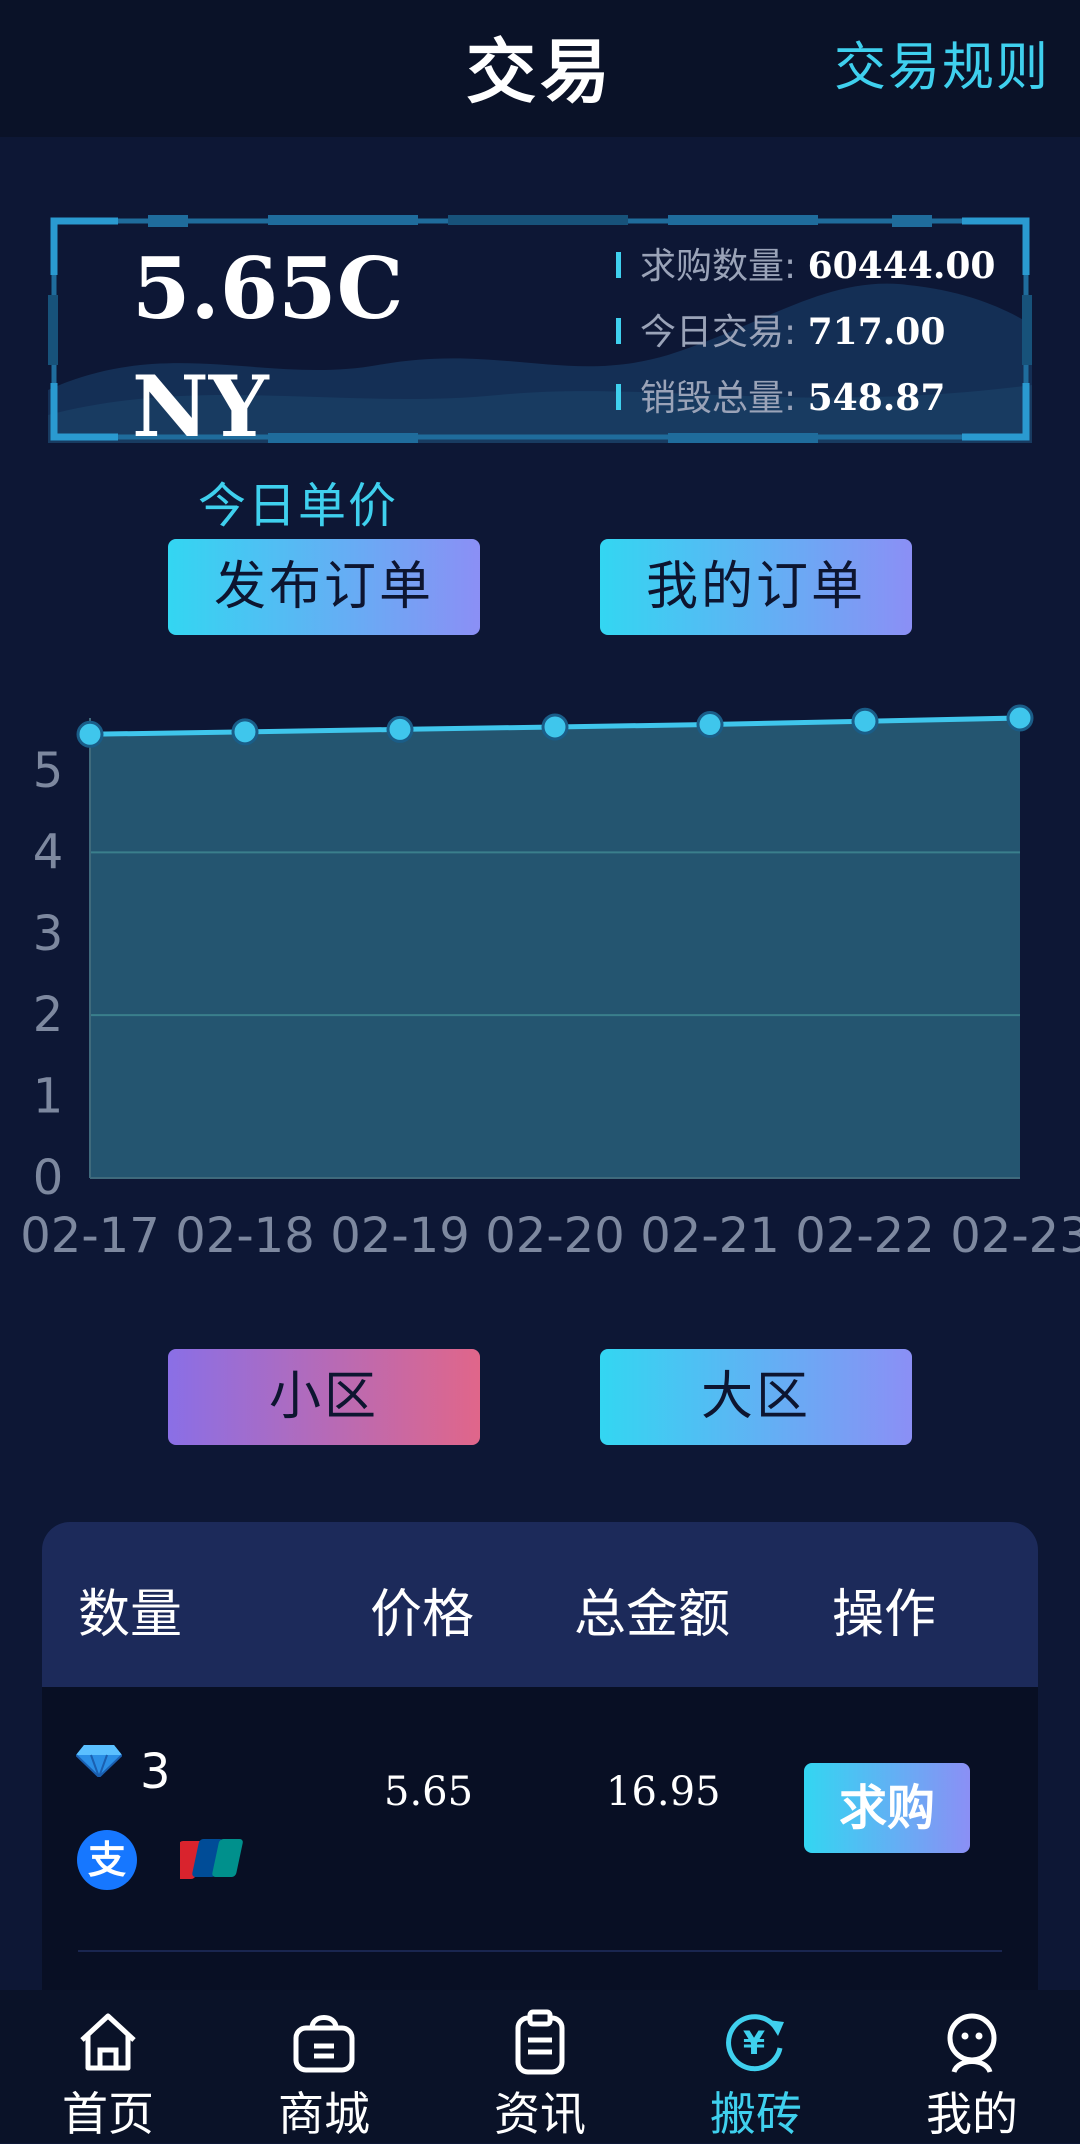 The width and height of the screenshot is (1080, 2144). I want to click on nav-mine: 我的, so click(972, 2066).